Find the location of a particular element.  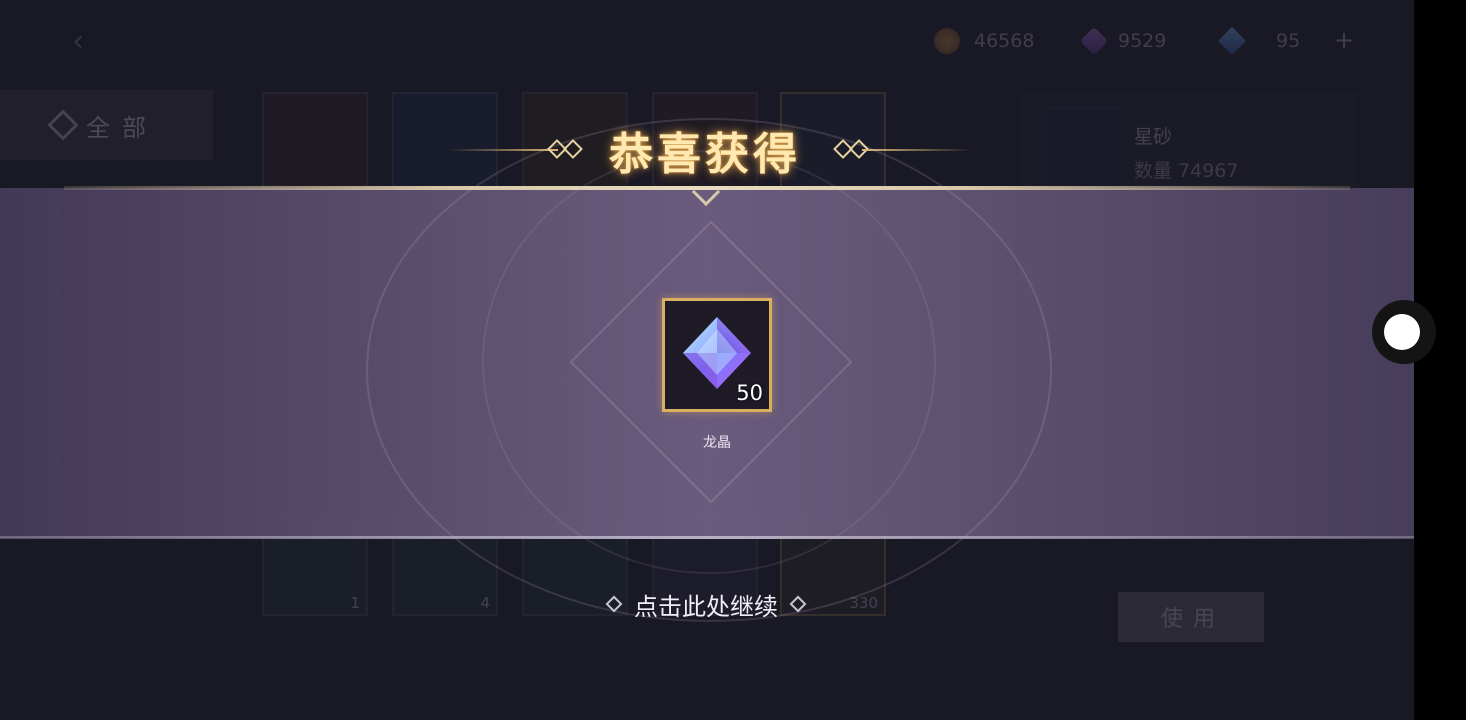

reward-name: 龙晶 is located at coordinates (717, 443).